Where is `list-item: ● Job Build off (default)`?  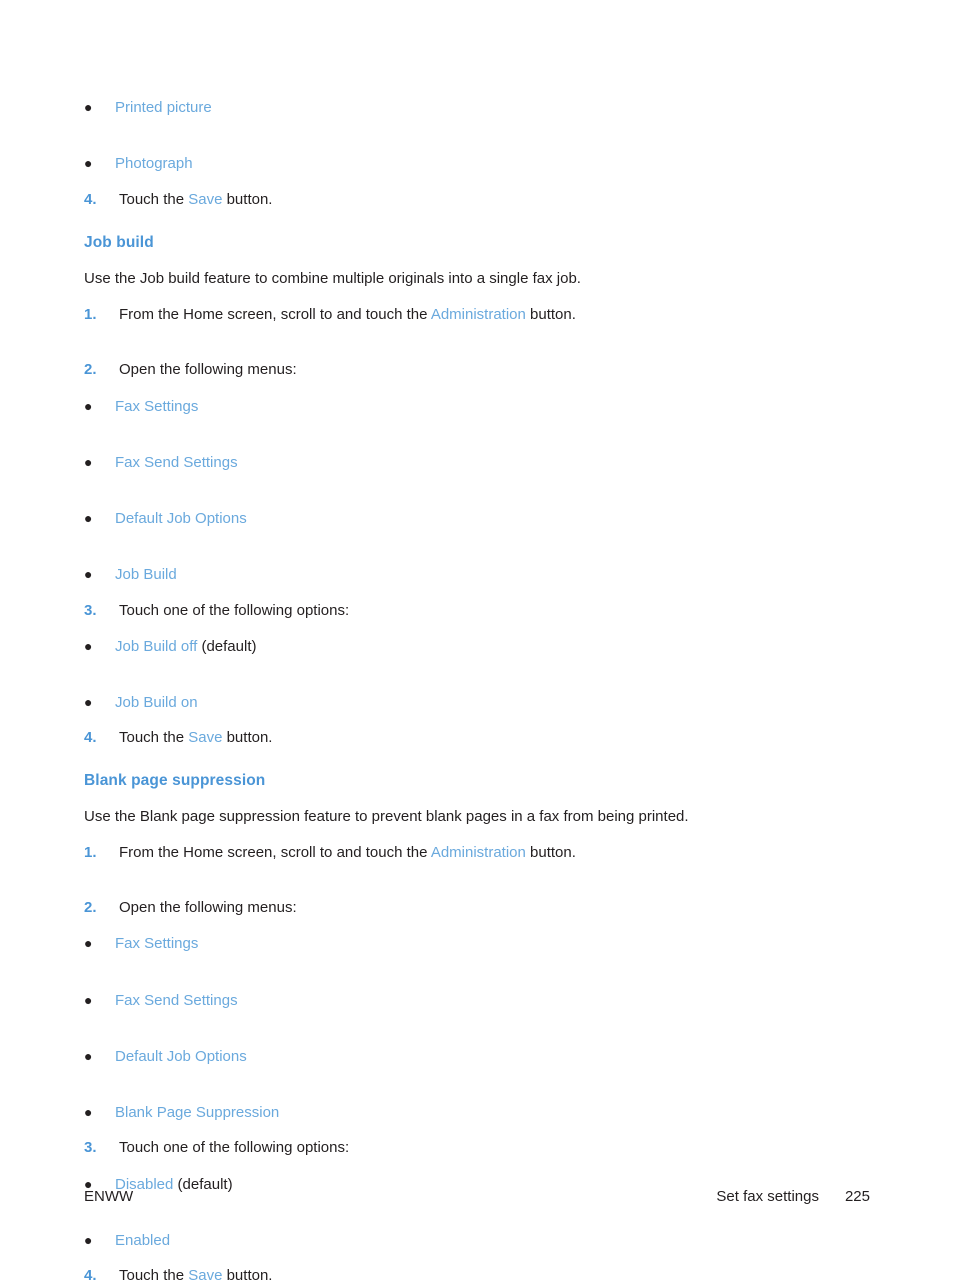
list-item: ● Job Build off (default) is located at coordinates (479, 647).